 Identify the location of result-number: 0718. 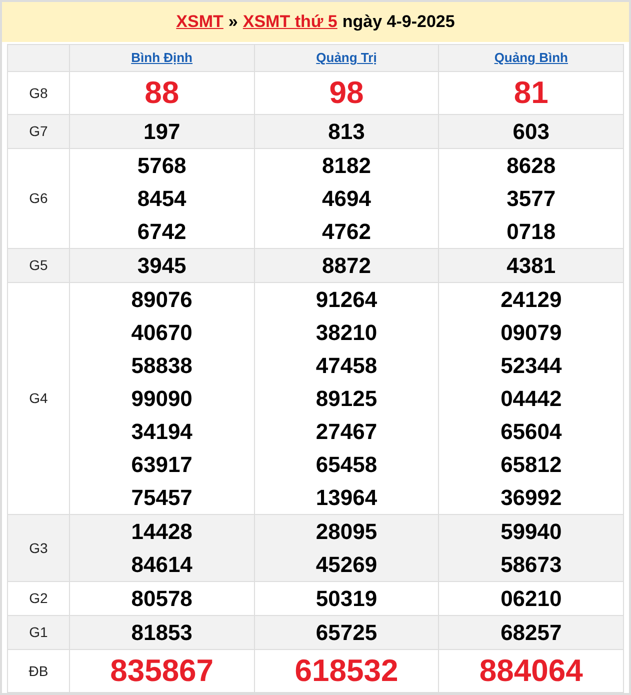
(531, 232).